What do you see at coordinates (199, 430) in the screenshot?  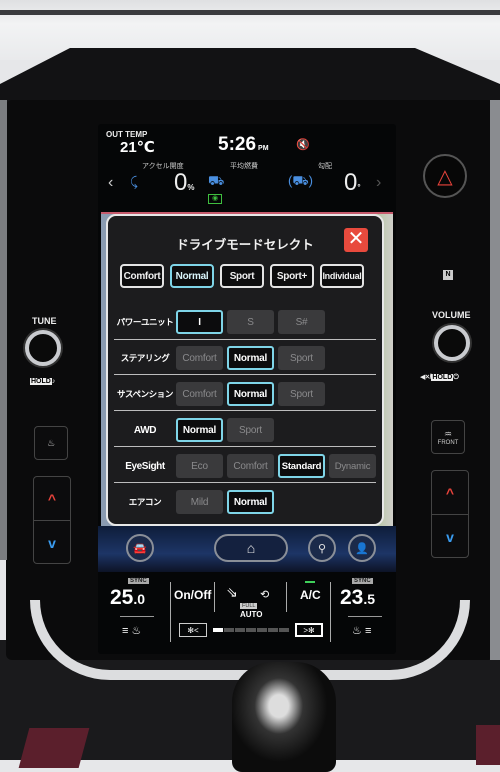 I see `awd-normal-option: Normal` at bounding box center [199, 430].